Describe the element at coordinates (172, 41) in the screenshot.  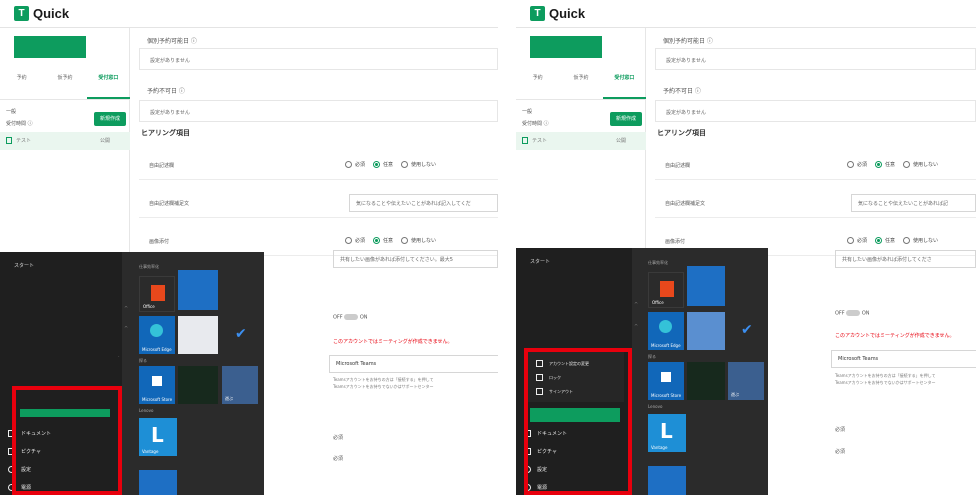
I see `available-title: 個別予約可能日 ⓘ` at that location.